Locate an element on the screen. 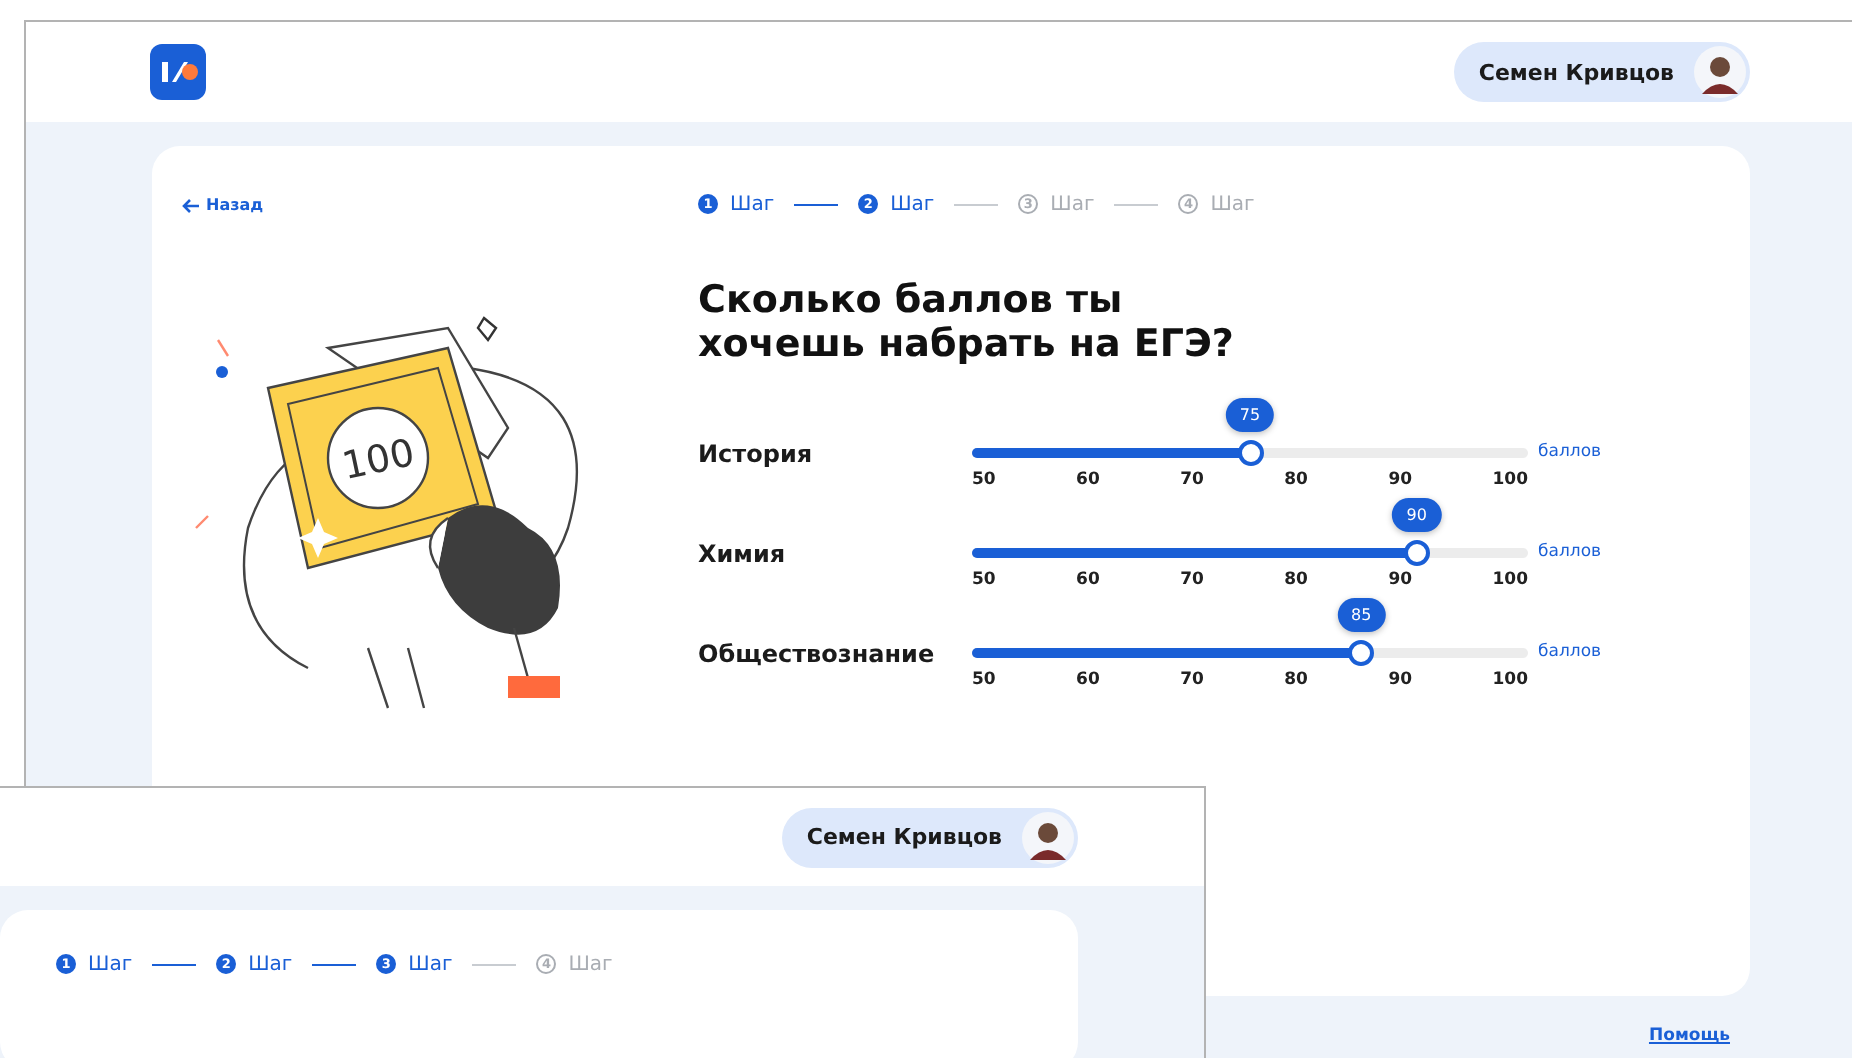  subject-label: Химия is located at coordinates (743, 554).